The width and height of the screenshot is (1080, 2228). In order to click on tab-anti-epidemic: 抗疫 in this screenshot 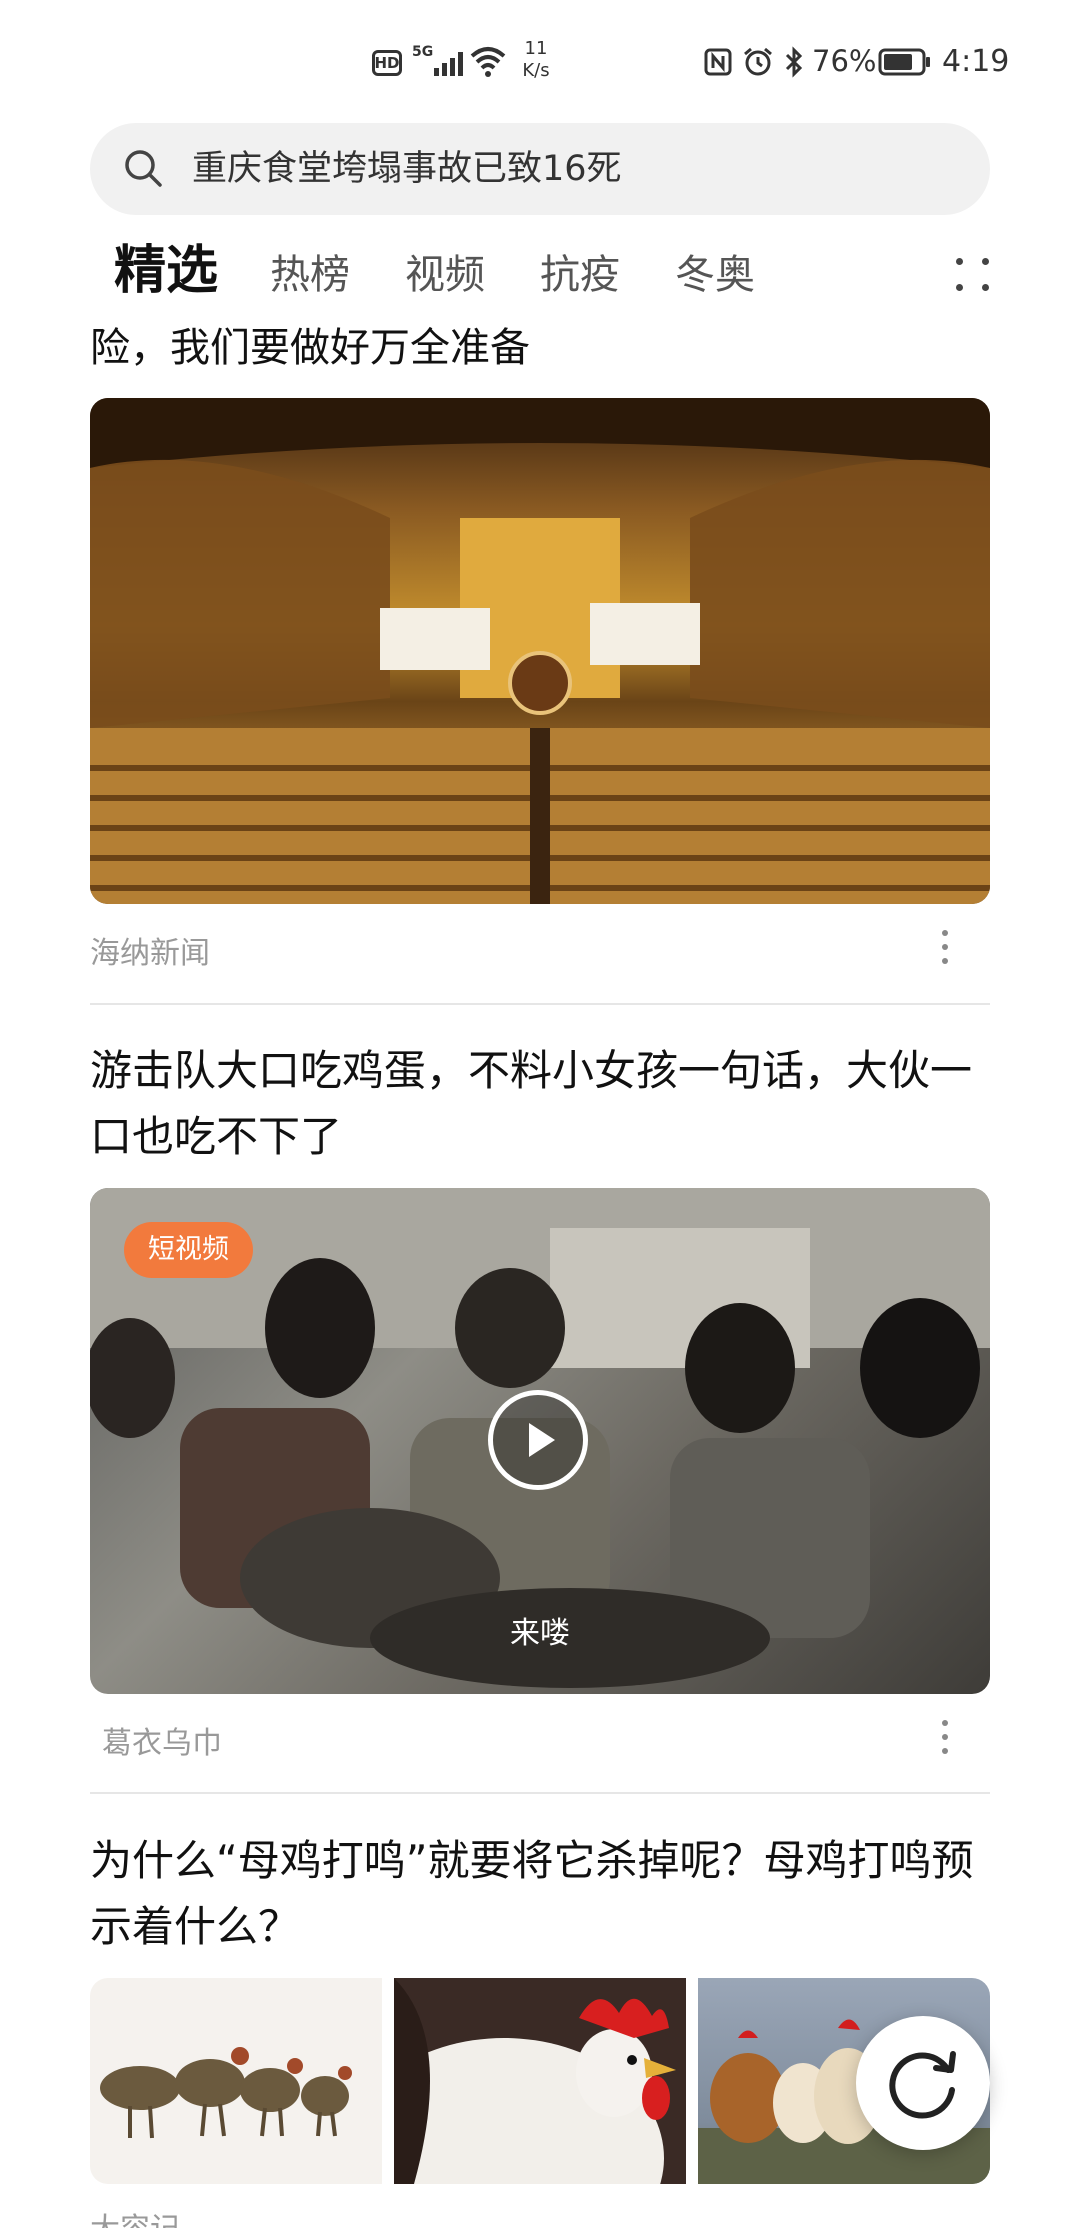, I will do `click(580, 275)`.